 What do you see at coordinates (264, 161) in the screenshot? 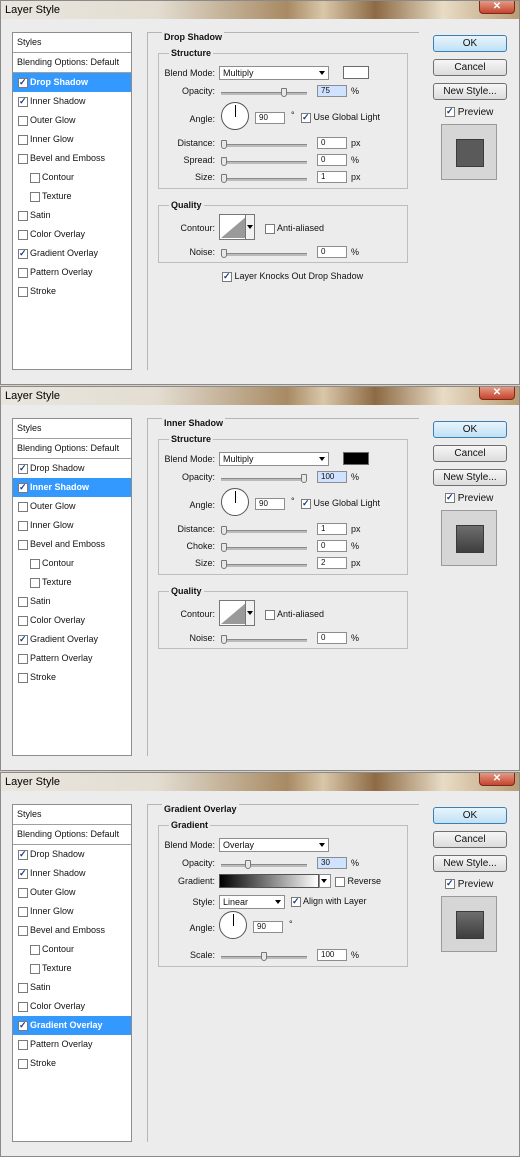
I see `spread-slider` at bounding box center [264, 161].